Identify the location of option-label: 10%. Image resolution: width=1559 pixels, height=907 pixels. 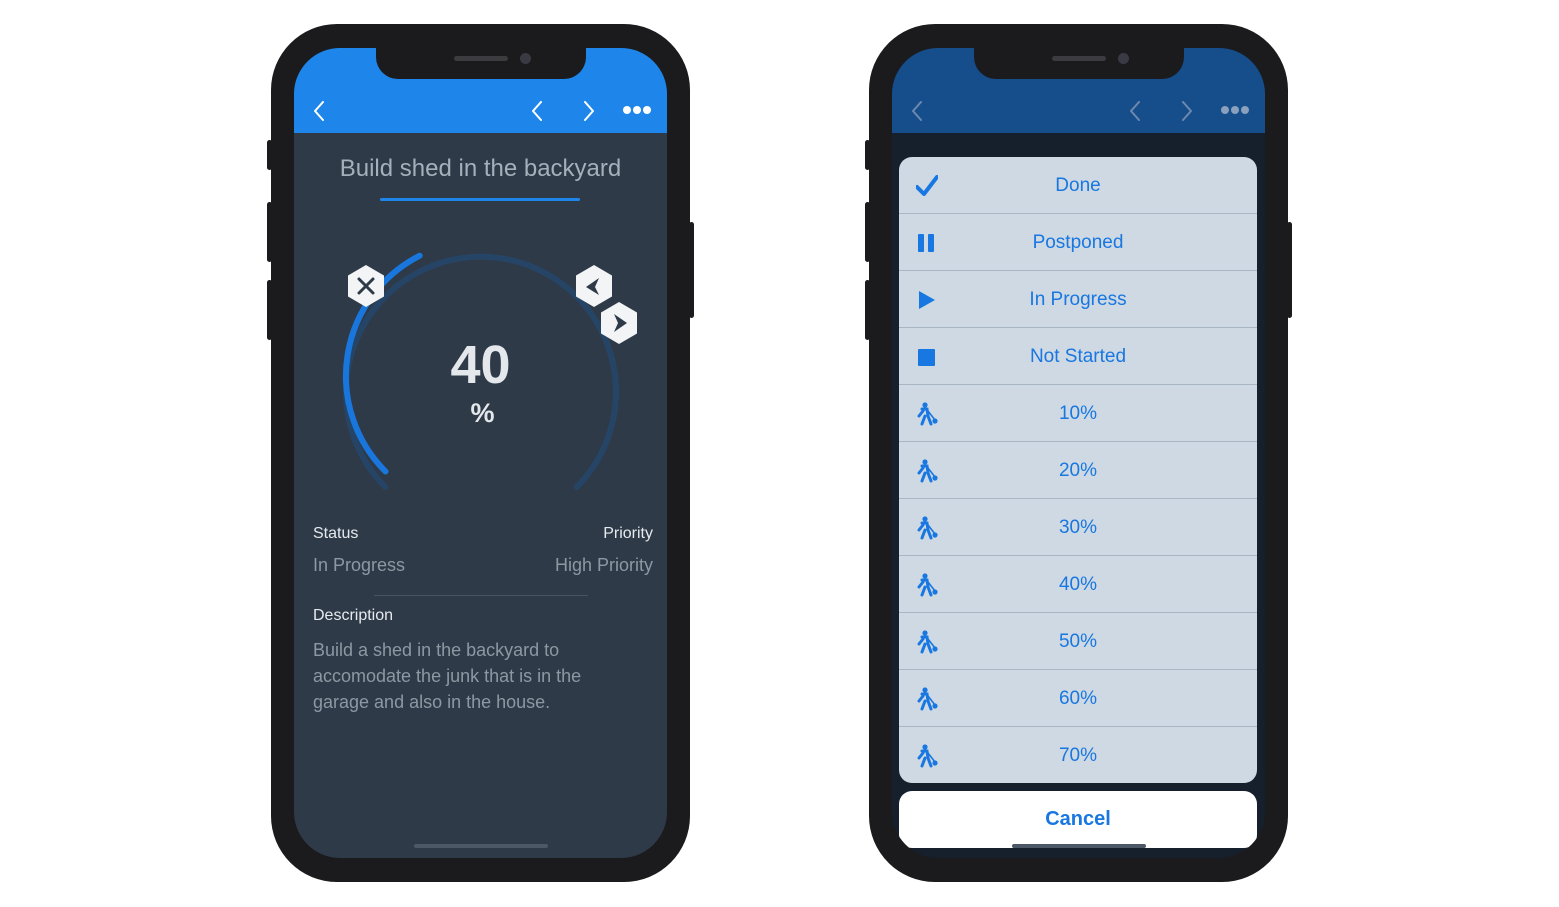
(1078, 413).